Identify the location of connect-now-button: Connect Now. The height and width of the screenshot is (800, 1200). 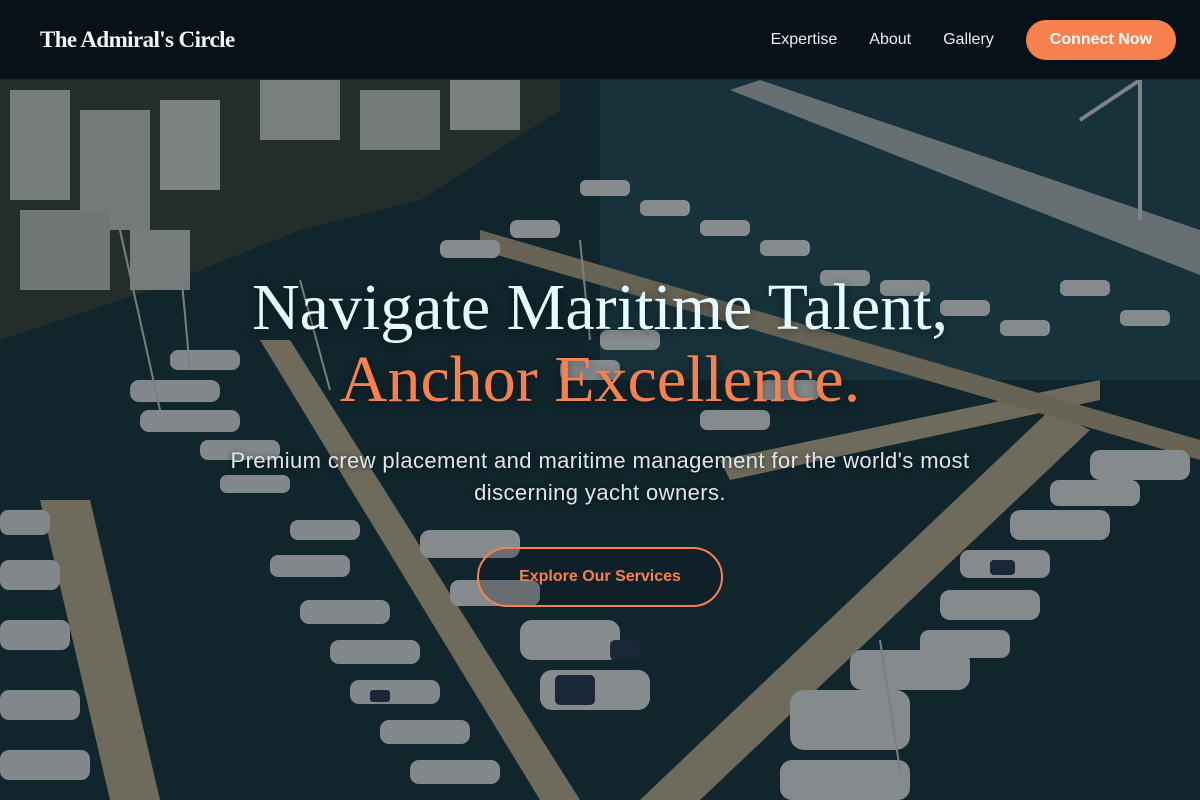
(1100, 39).